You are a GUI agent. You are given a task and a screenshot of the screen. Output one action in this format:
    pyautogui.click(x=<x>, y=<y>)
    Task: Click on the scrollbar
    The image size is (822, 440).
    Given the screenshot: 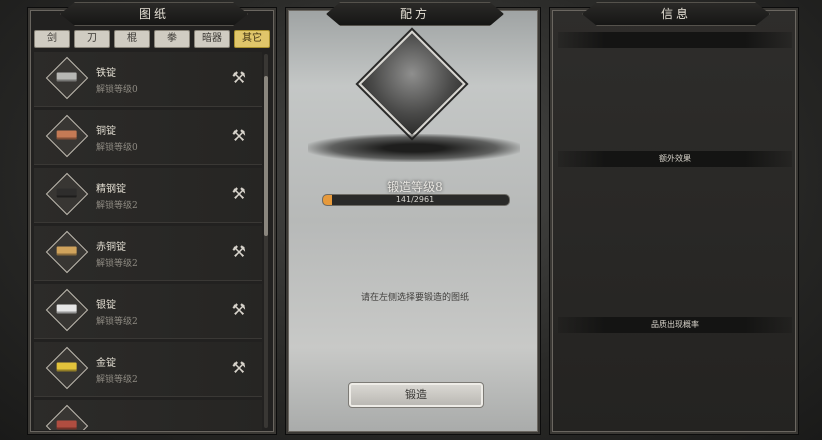 What is the action you would take?
    pyautogui.click(x=266, y=241)
    